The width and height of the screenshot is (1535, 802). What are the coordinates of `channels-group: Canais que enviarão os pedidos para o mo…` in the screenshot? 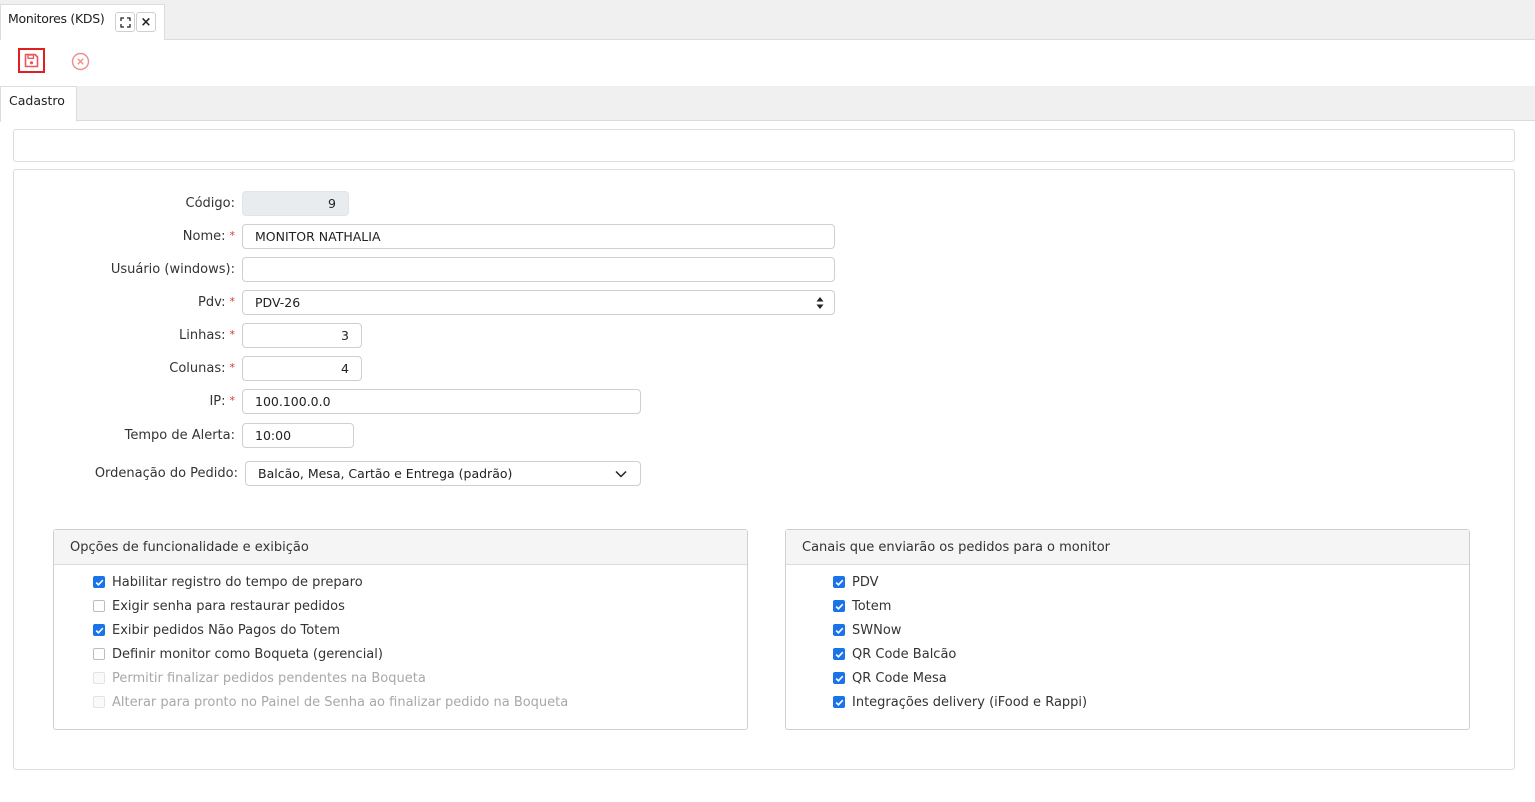 It's located at (1127, 629).